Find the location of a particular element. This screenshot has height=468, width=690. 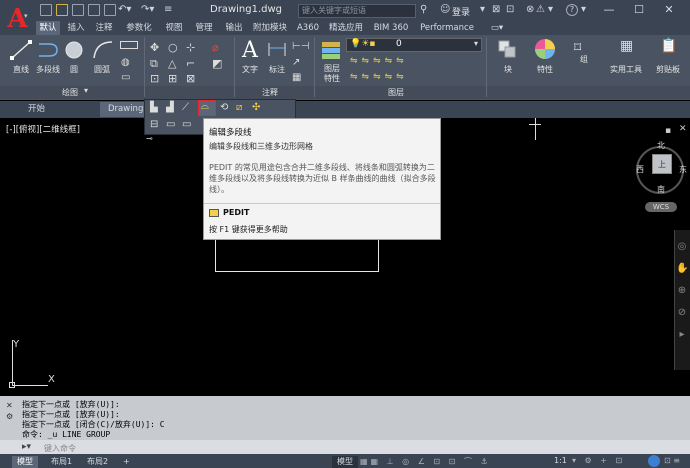

model-space-button: 模型 is located at coordinates (345, 462).